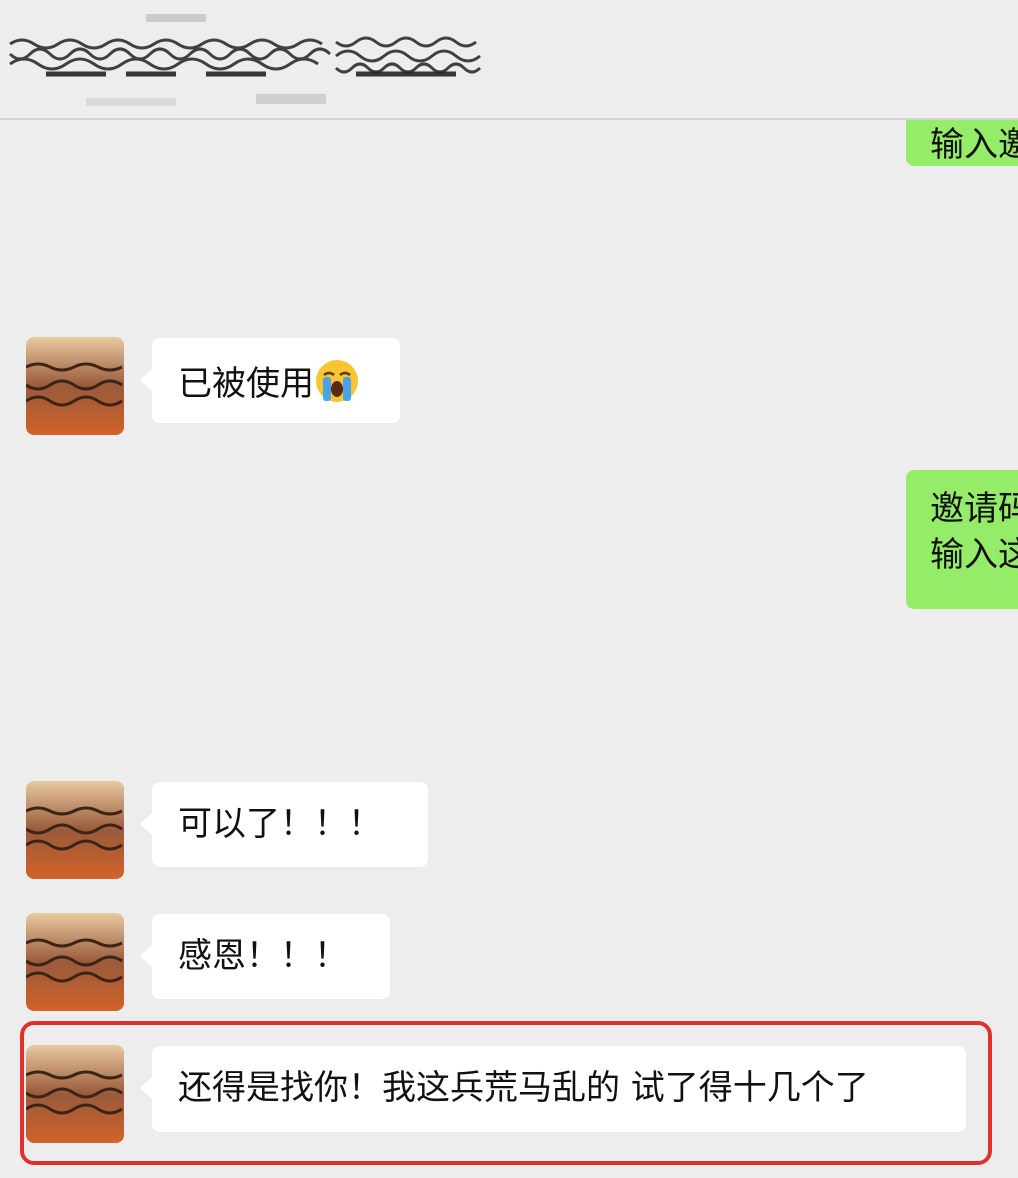  I want to click on message-line: 输入邀, so click(974, 145).